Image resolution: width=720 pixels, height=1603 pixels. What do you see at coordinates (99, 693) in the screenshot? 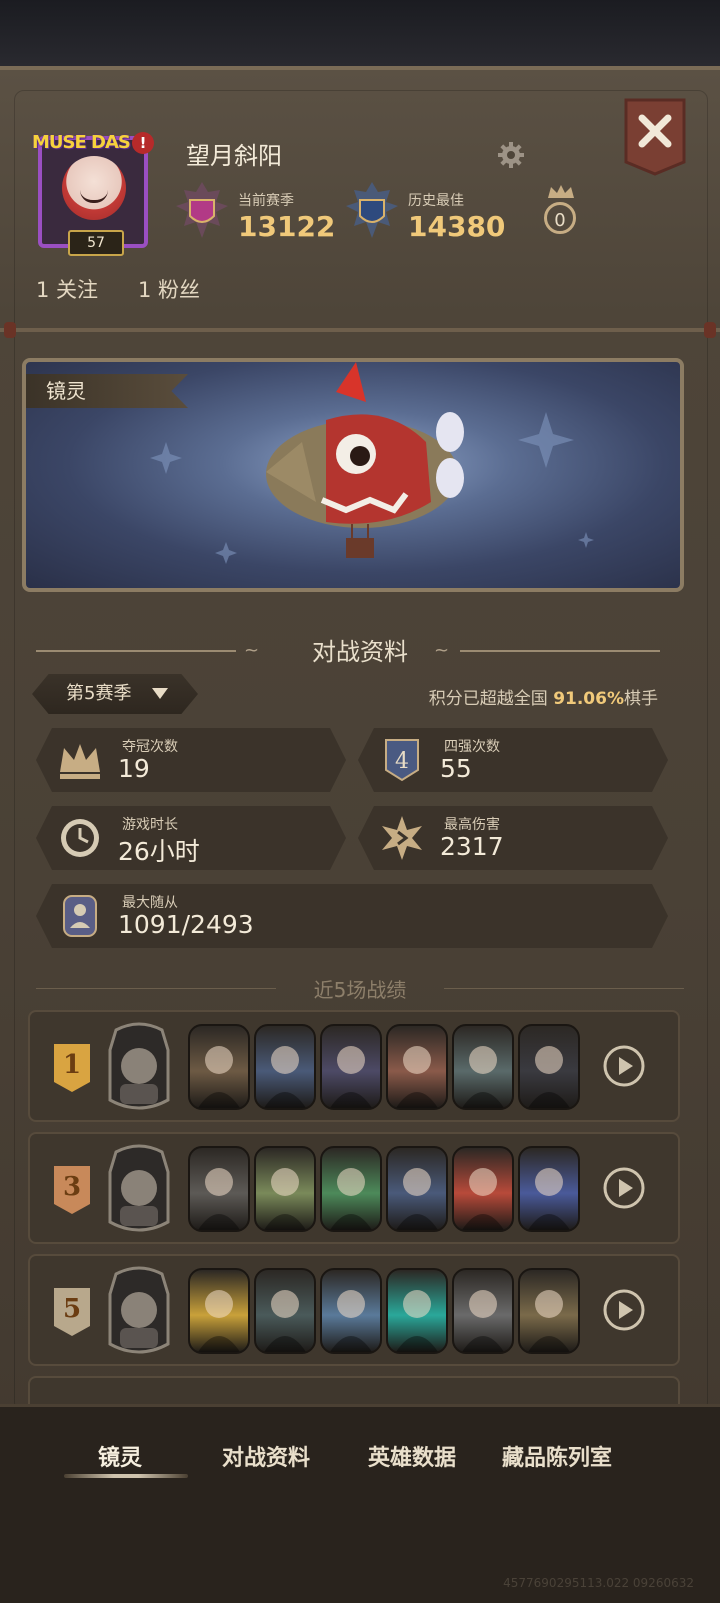
I see `season-dropdown-label: 第5赛季` at bounding box center [99, 693].